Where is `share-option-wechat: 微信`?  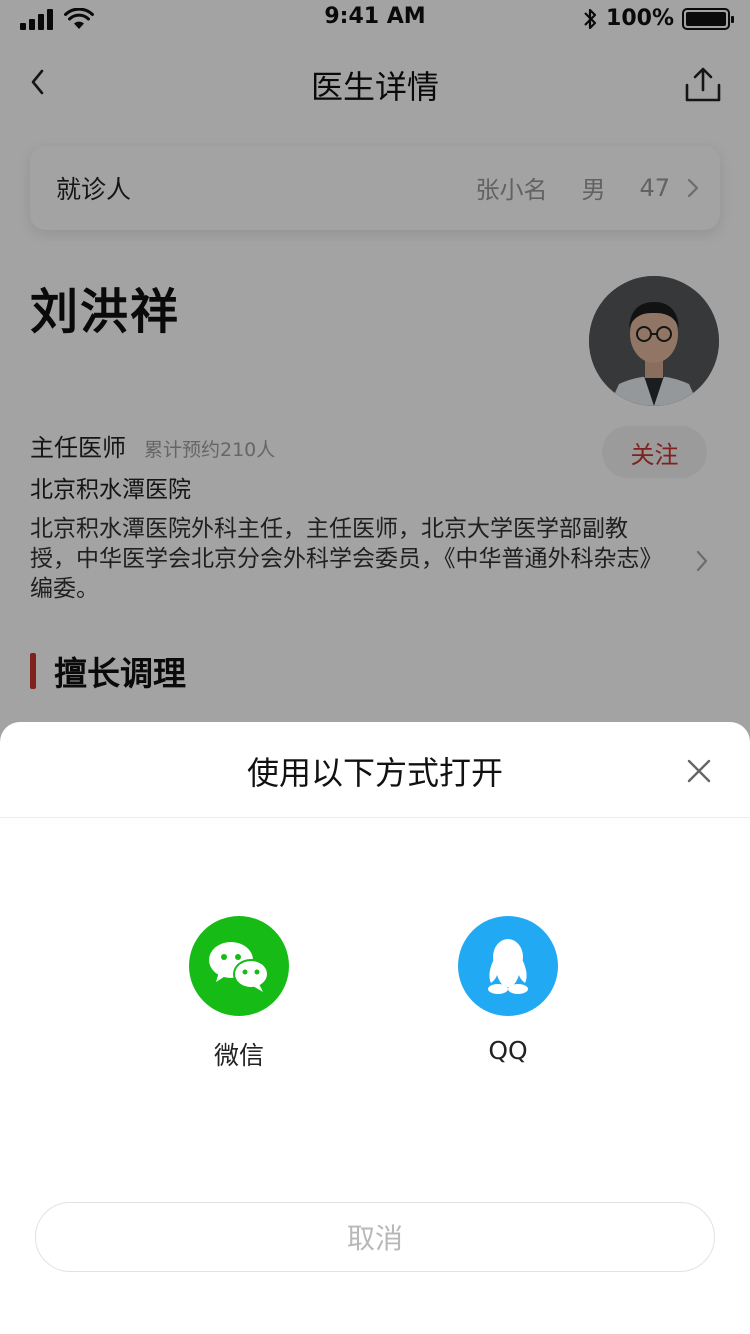 share-option-wechat: 微信 is located at coordinates (239, 994).